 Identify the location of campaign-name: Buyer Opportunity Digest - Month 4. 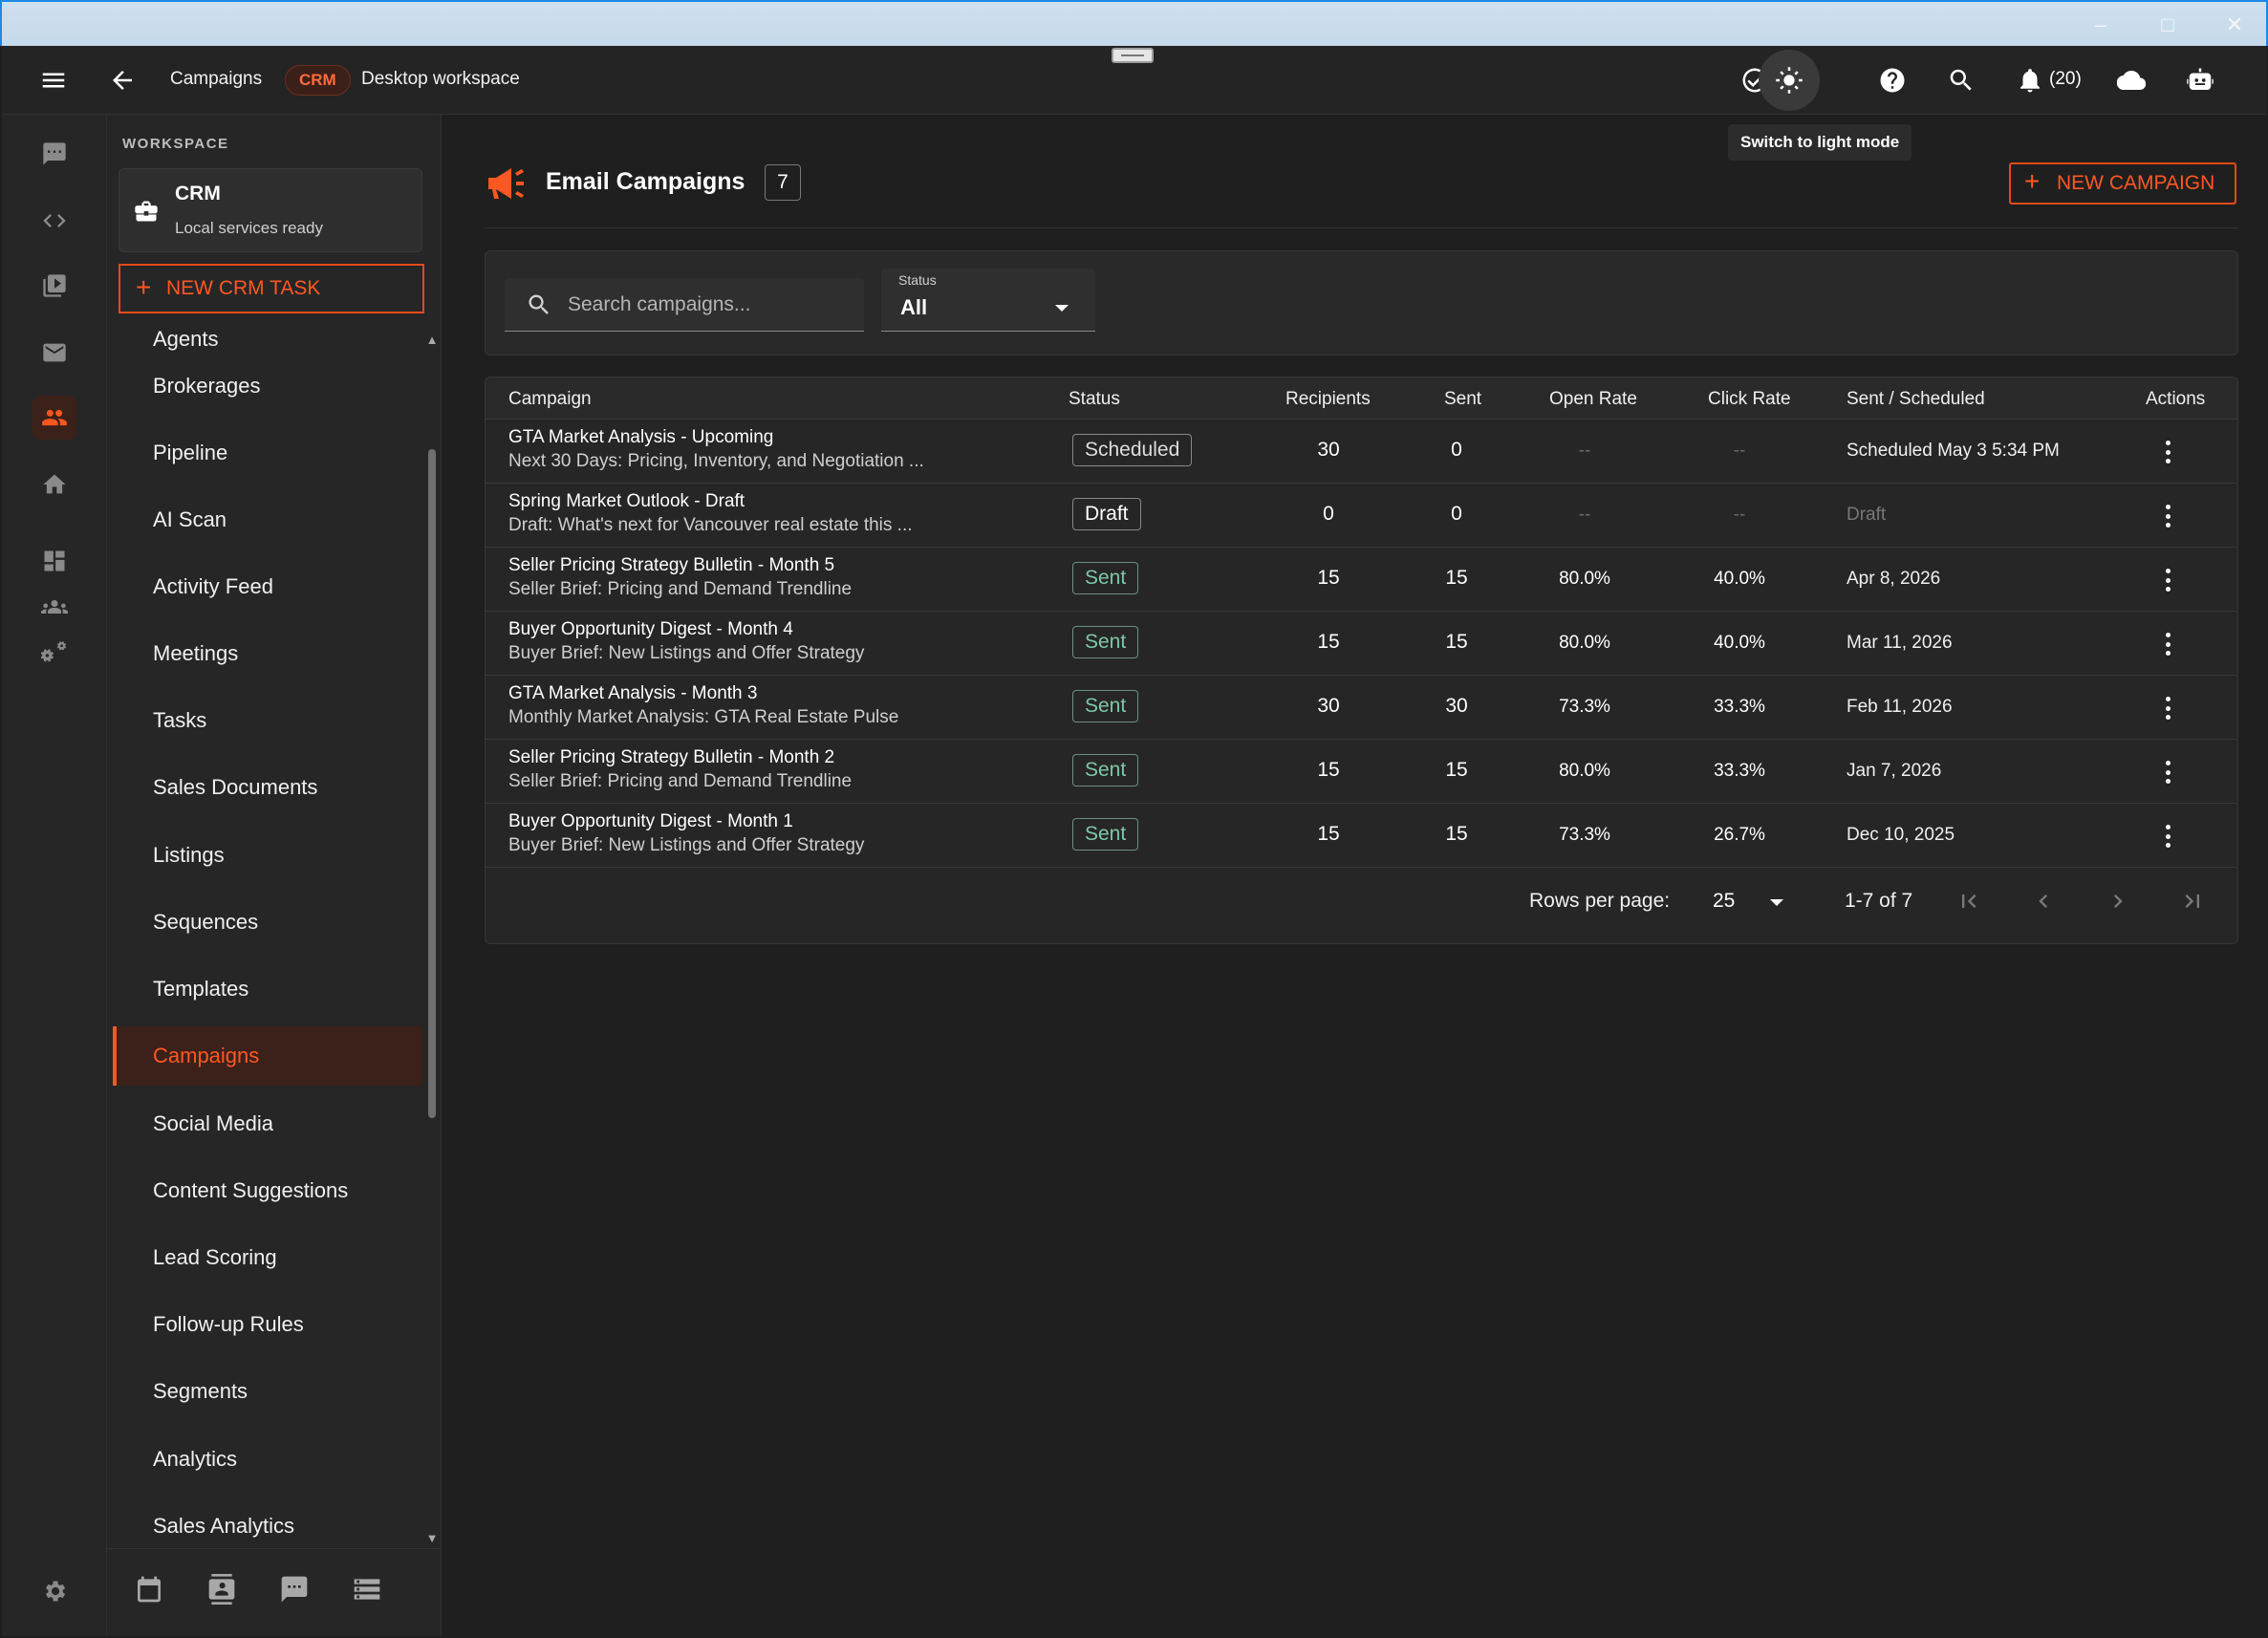
(650, 629).